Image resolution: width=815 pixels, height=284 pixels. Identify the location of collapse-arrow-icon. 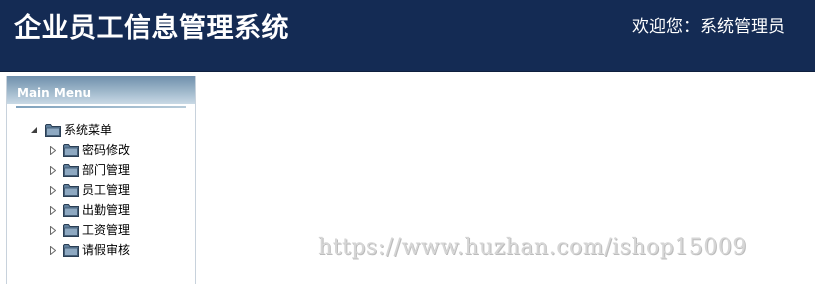
(34, 130).